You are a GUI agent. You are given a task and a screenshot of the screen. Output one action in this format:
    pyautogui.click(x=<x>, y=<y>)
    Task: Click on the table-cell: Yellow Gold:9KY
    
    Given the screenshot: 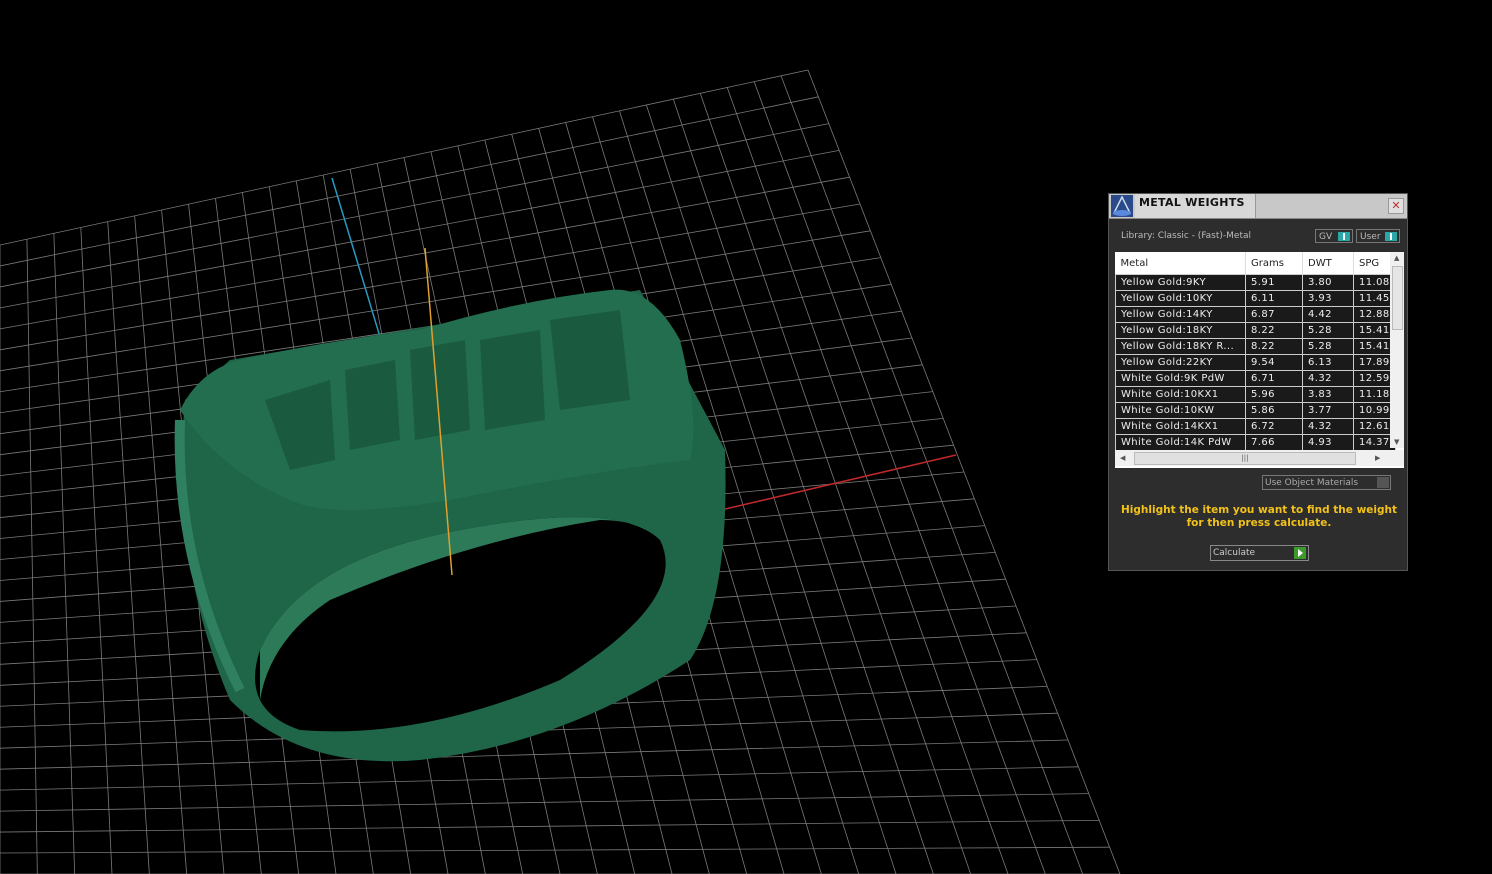 What is the action you would take?
    pyautogui.click(x=1180, y=282)
    